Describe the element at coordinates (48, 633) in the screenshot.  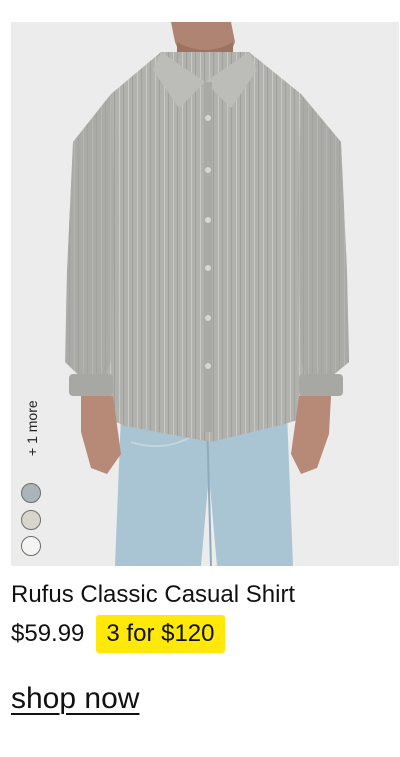
I see `product-price: $59.99` at that location.